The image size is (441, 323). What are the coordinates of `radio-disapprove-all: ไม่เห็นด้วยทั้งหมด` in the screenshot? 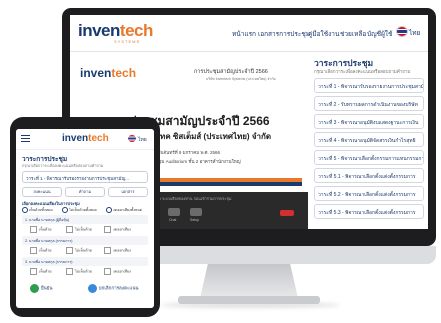 It's located at (79, 210).